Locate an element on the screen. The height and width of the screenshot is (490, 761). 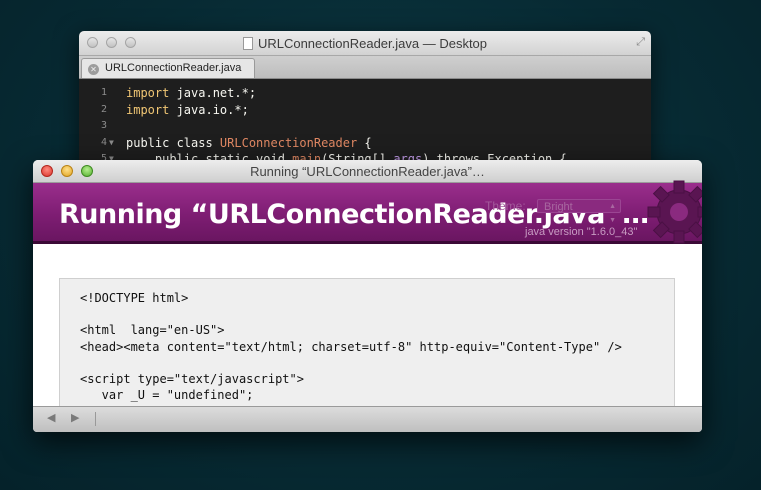
editor-titlebar: URLConnectionReader.java — Desktop ⤢ is located at coordinates (365, 43).